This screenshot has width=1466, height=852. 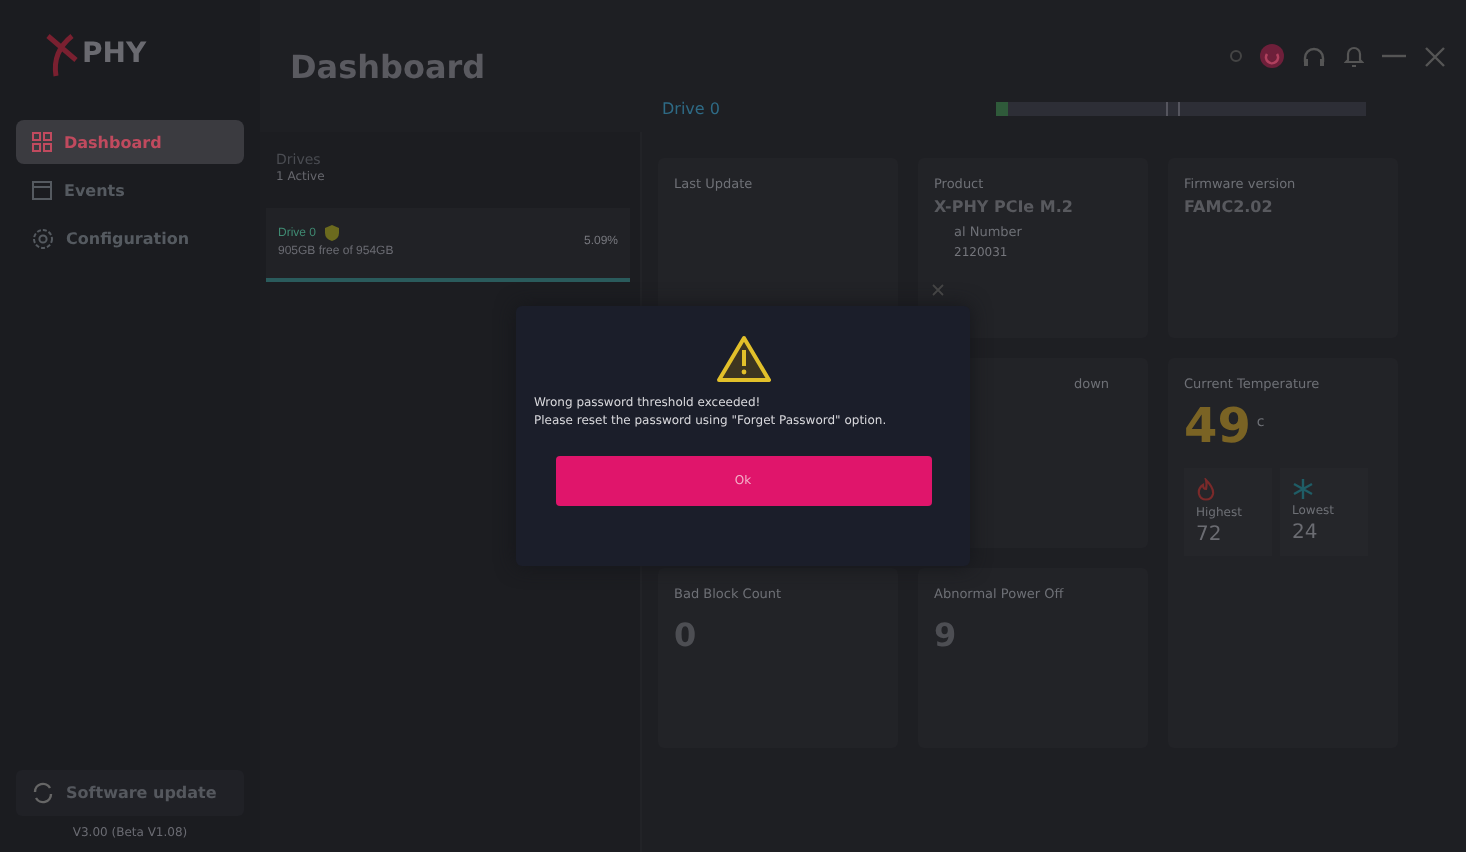 I want to click on headset-icon, so click(x=1314, y=56).